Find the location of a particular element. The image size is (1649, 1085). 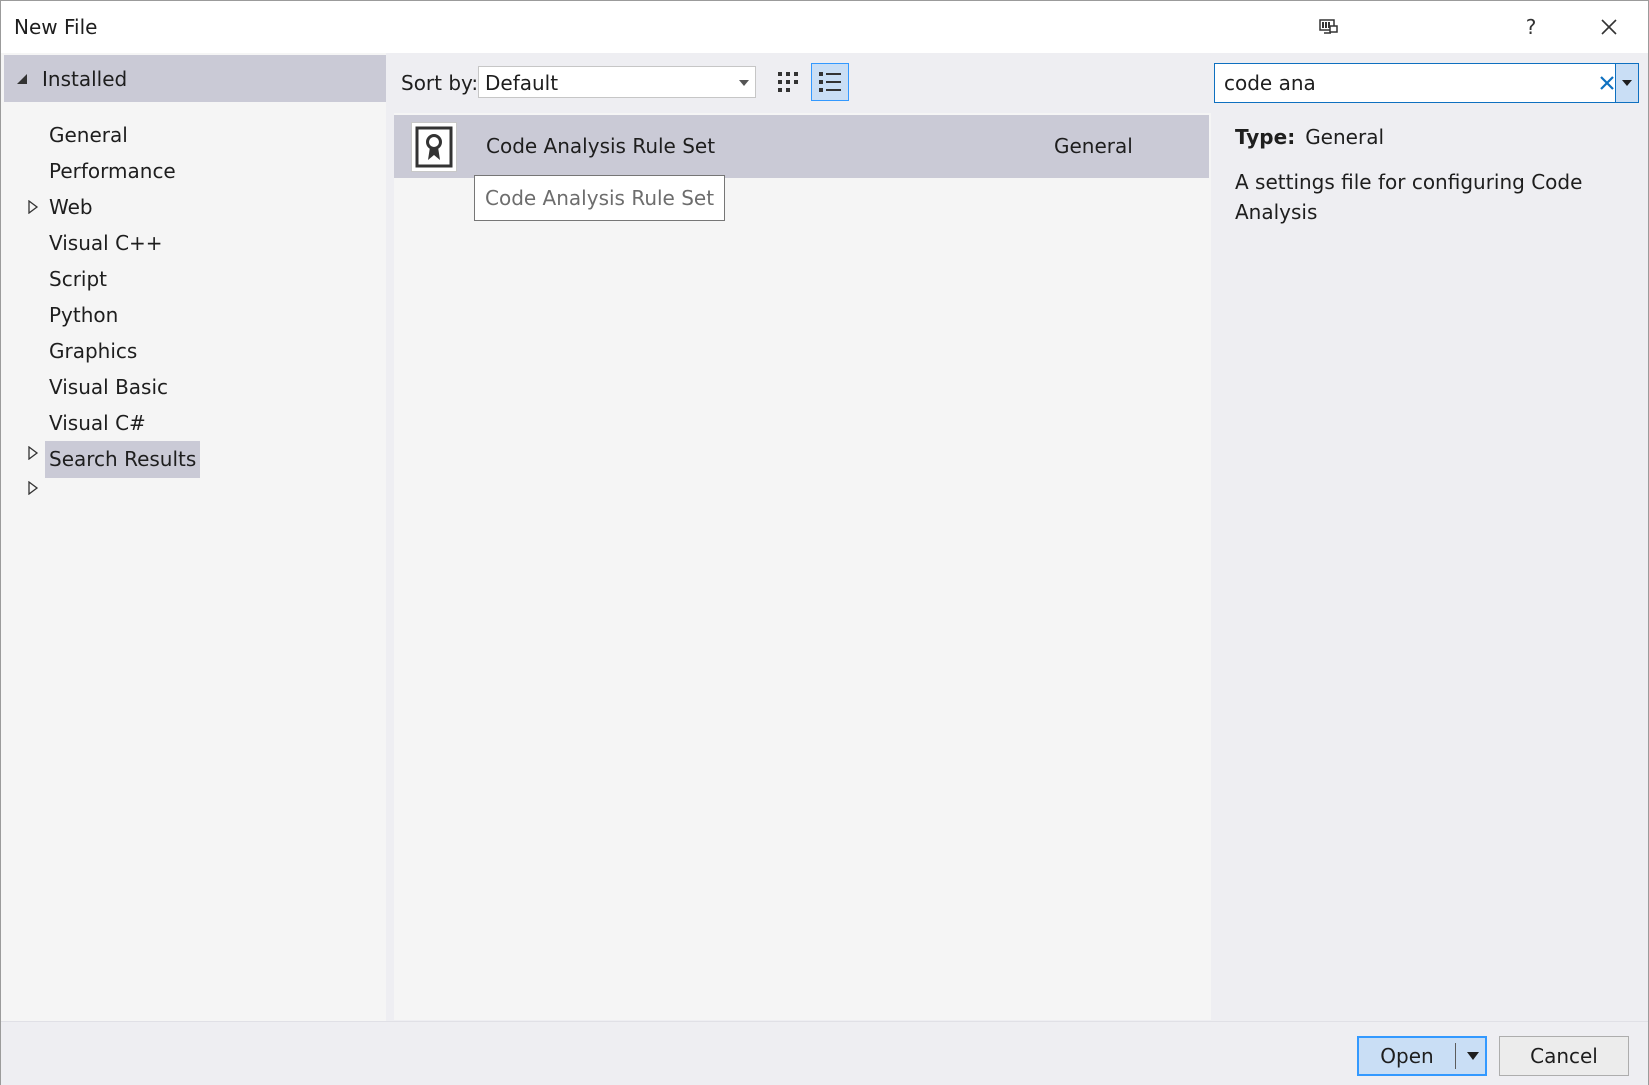

tree-item-search-results: Search Results is located at coordinates (123, 459).